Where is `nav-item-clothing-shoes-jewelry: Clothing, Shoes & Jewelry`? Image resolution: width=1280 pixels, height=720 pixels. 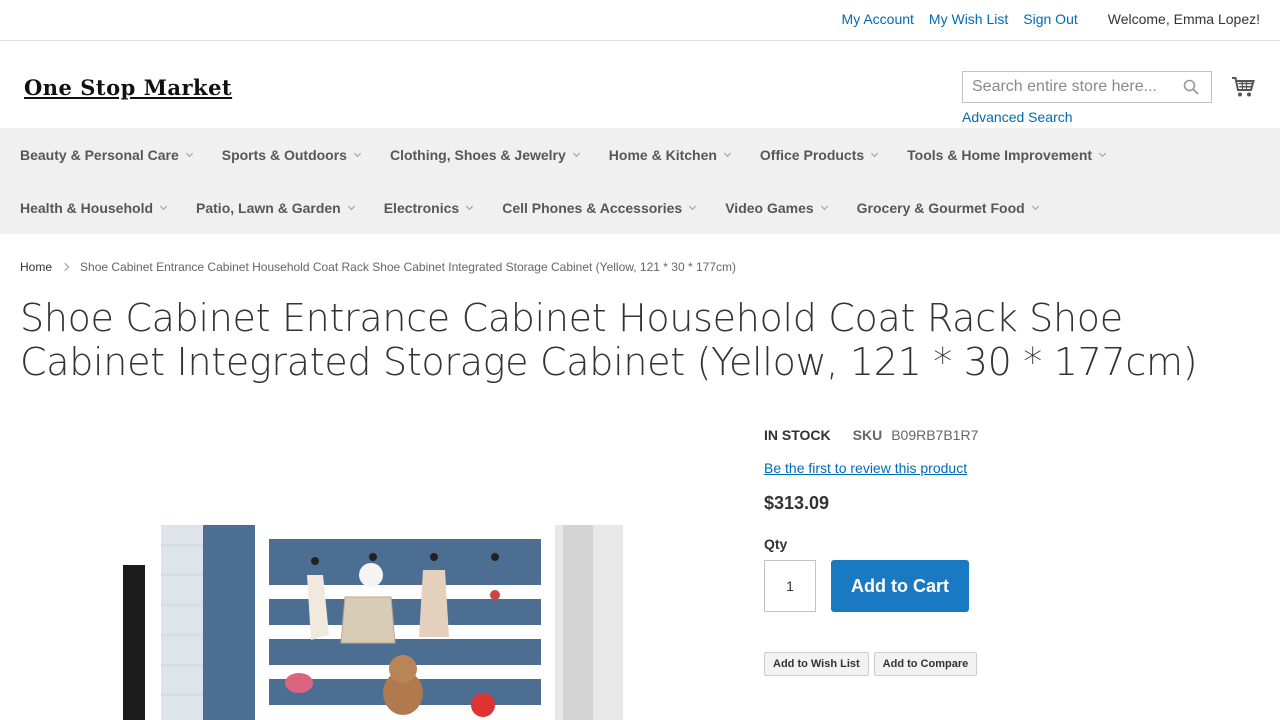
nav-item-clothing-shoes-jewelry: Clothing, Shoes & Jewelry is located at coordinates (484, 154).